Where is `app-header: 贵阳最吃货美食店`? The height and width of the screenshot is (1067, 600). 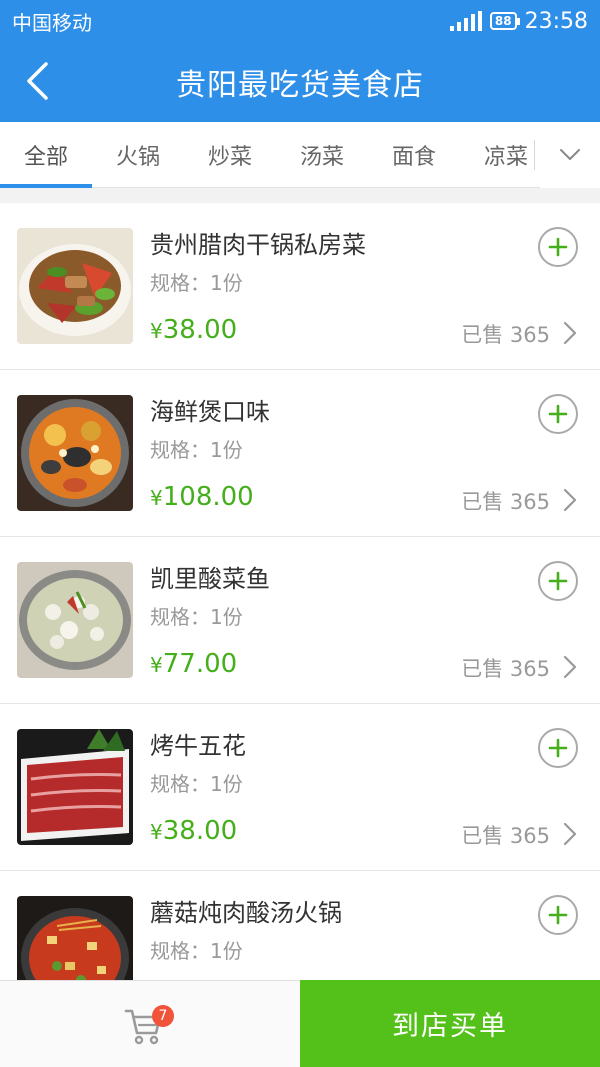
app-header: 贵阳最吃货美食店 is located at coordinates (300, 82).